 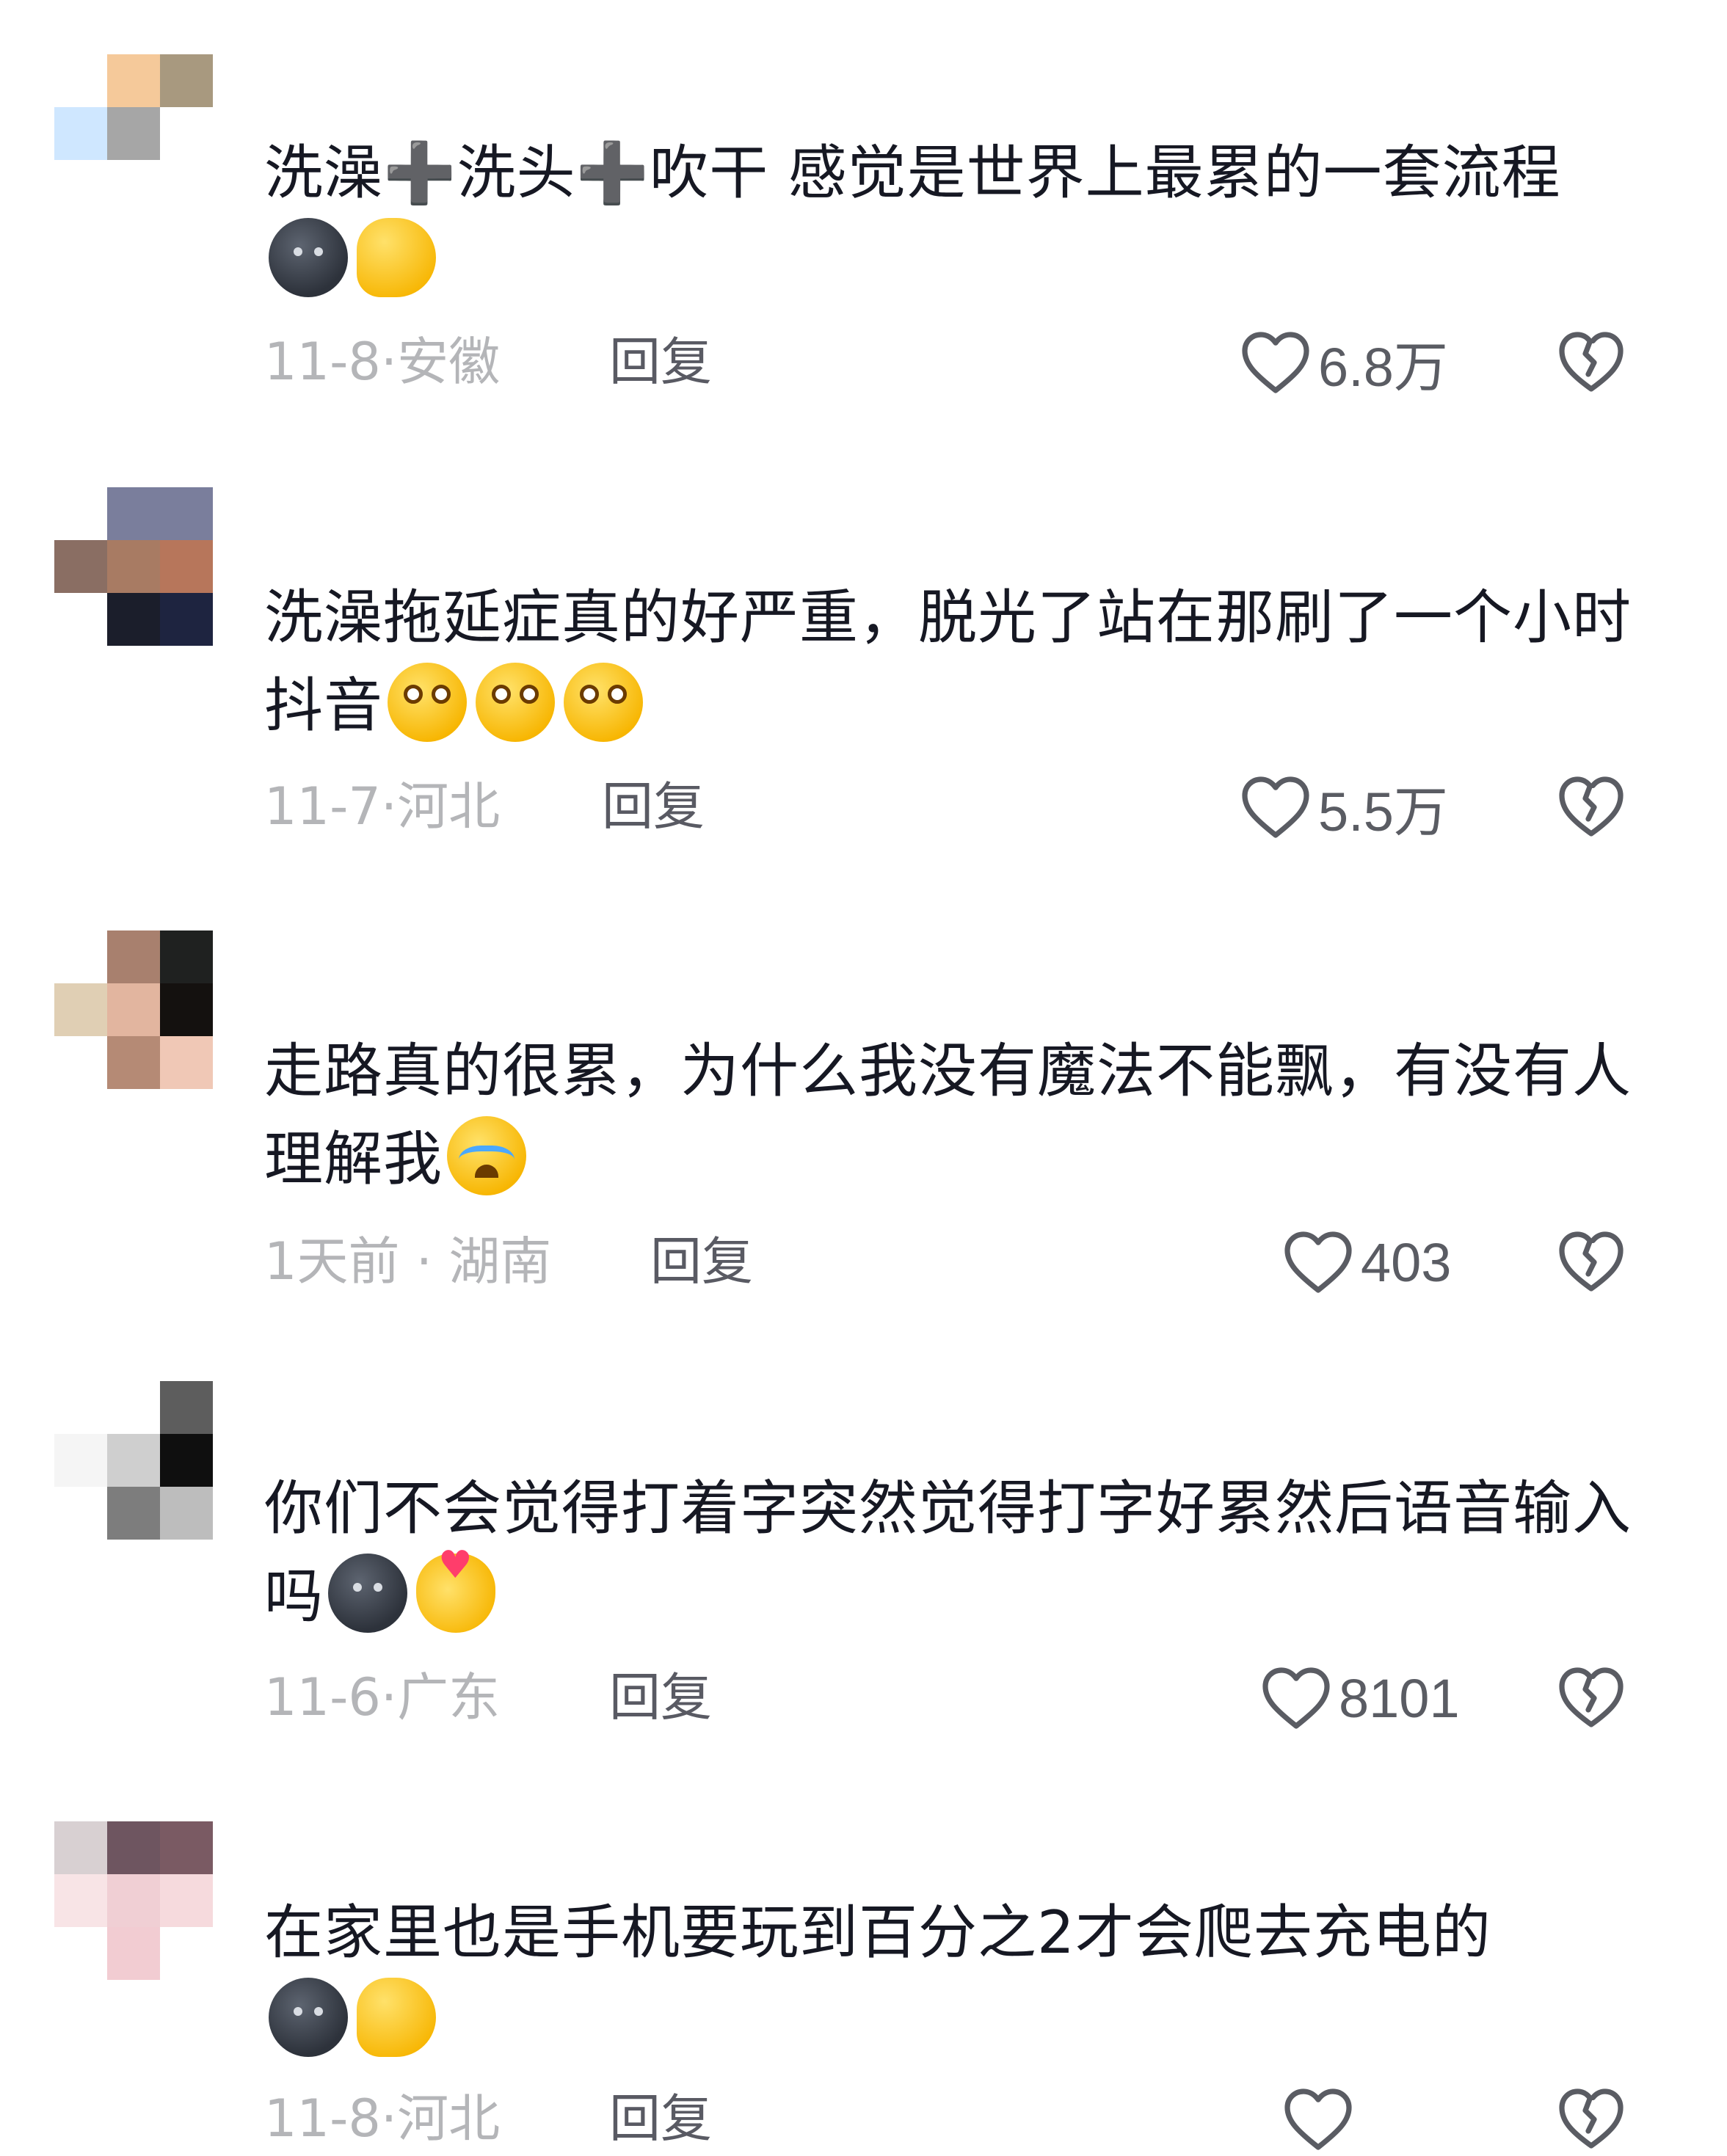 What do you see at coordinates (954, 1977) in the screenshot?
I see `comment-text: 在家里也是手机要玩到百分之2才会爬去充电的` at bounding box center [954, 1977].